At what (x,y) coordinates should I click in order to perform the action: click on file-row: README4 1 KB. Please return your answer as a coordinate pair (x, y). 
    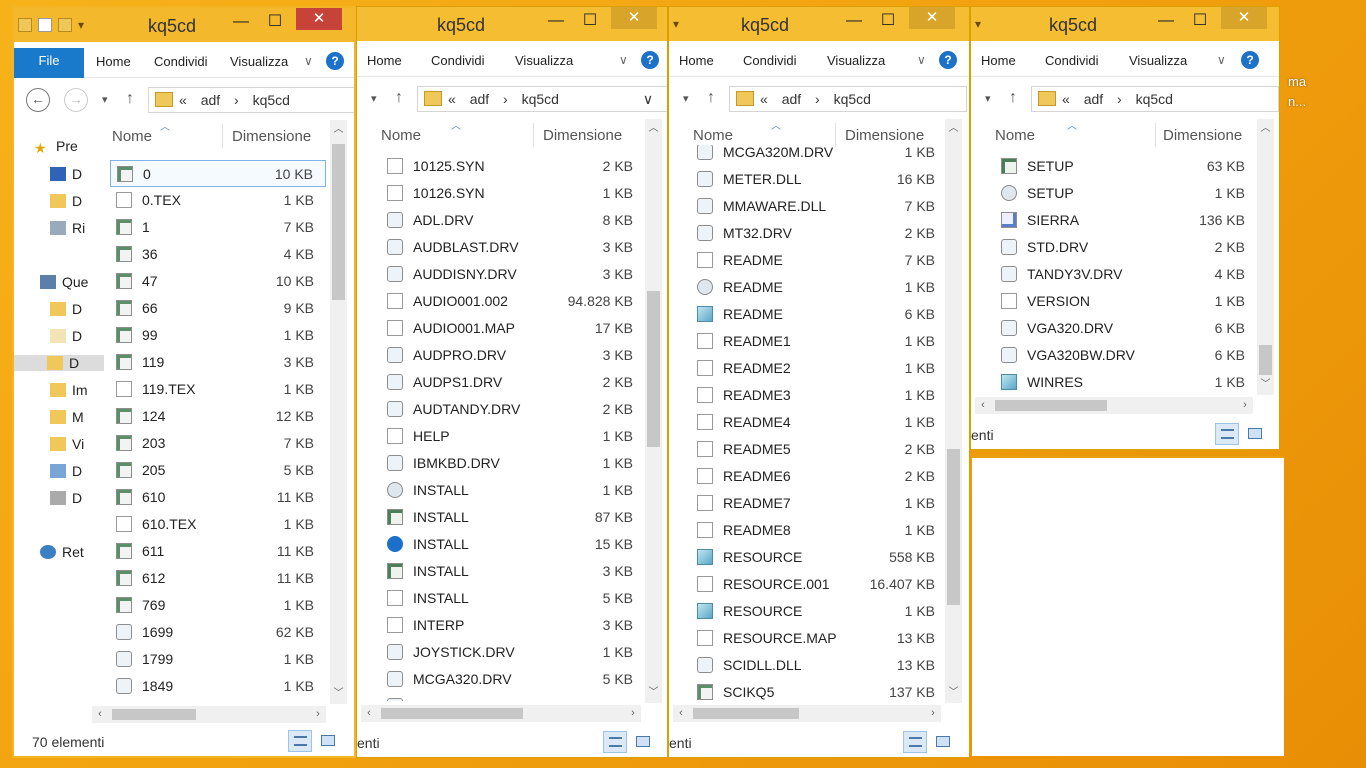
    Looking at the image, I should click on (819, 422).